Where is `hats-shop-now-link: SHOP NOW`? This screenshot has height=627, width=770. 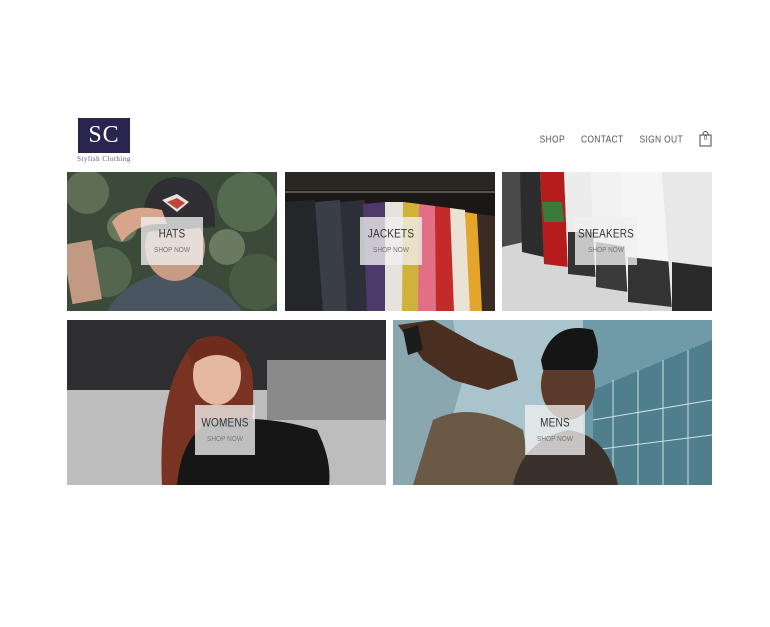
hats-shop-now-link: SHOP NOW is located at coordinates (172, 250).